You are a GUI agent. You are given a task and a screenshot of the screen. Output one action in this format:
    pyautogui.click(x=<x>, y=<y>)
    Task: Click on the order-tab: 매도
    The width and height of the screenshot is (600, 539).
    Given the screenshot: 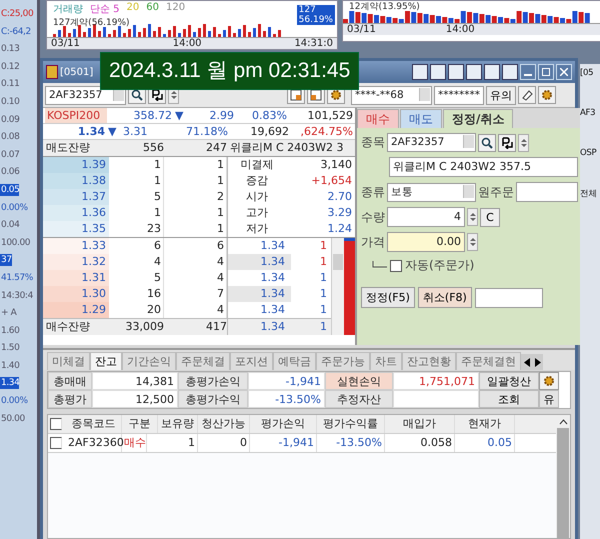 What is the action you would take?
    pyautogui.click(x=421, y=118)
    